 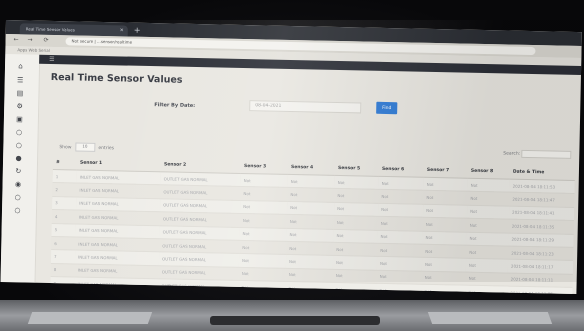 I want to click on filter-date-input, so click(x=305, y=107).